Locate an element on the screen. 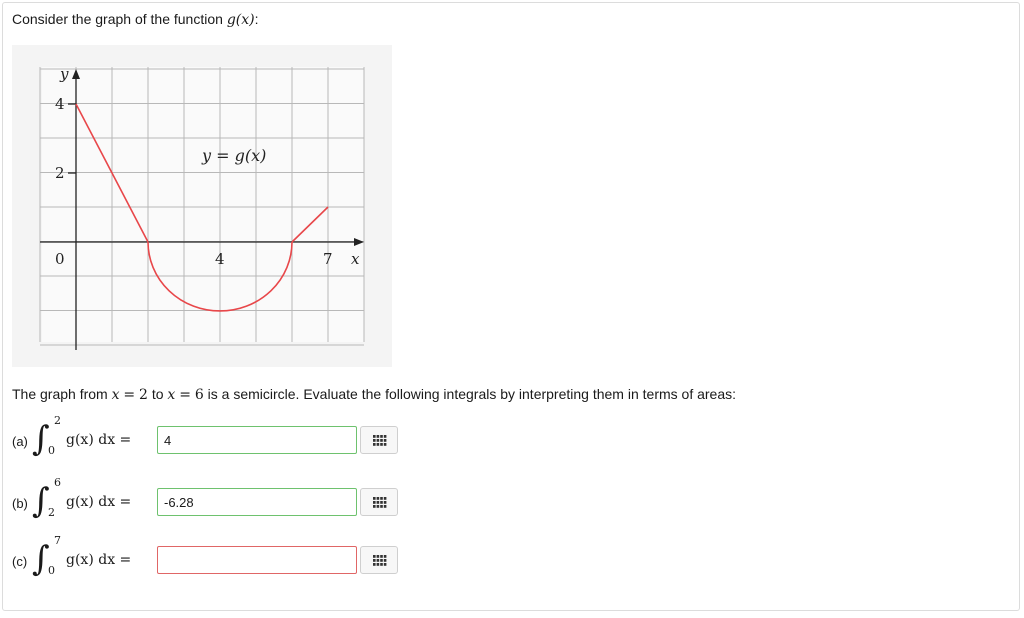  x-tick-label-7: 7 is located at coordinates (328, 259).